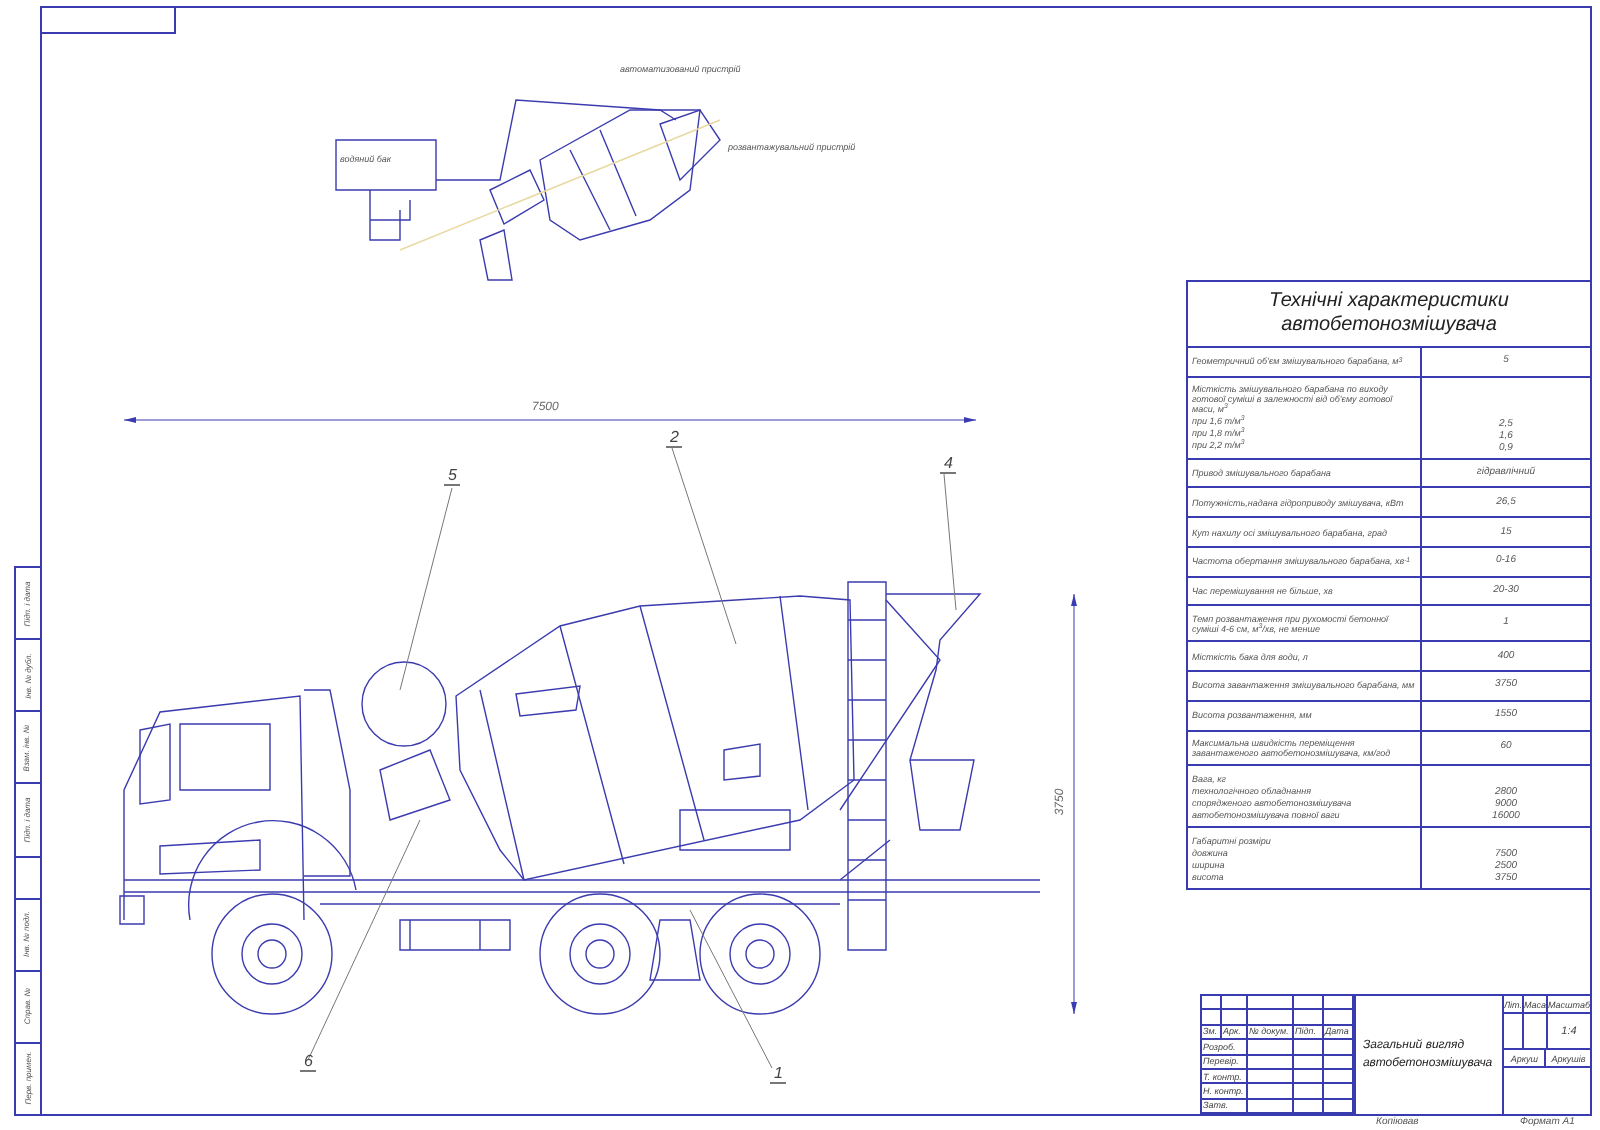 The image size is (1600, 1130). What do you see at coordinates (950, 542) in the screenshot?
I see `leader-line` at bounding box center [950, 542].